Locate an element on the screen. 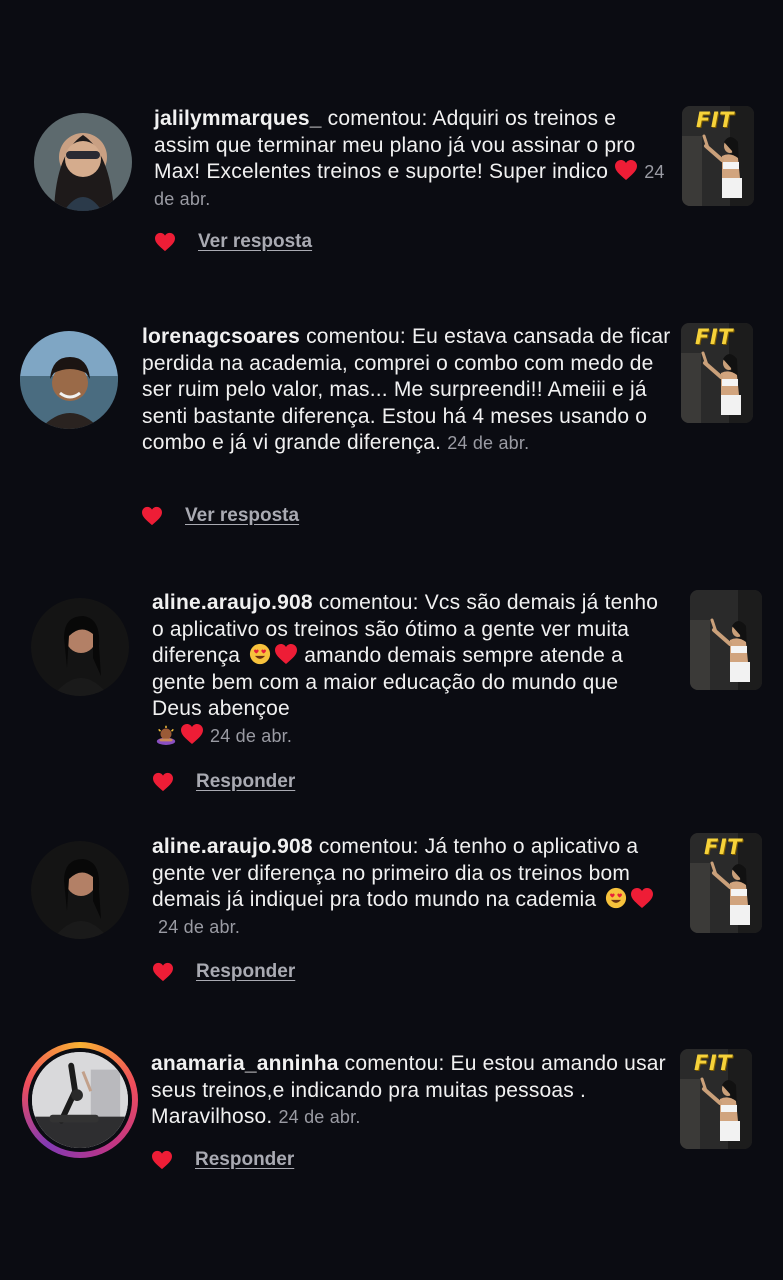 This screenshot has height=1280, width=783. comment-username: jalilymmarques_ is located at coordinates (238, 118).